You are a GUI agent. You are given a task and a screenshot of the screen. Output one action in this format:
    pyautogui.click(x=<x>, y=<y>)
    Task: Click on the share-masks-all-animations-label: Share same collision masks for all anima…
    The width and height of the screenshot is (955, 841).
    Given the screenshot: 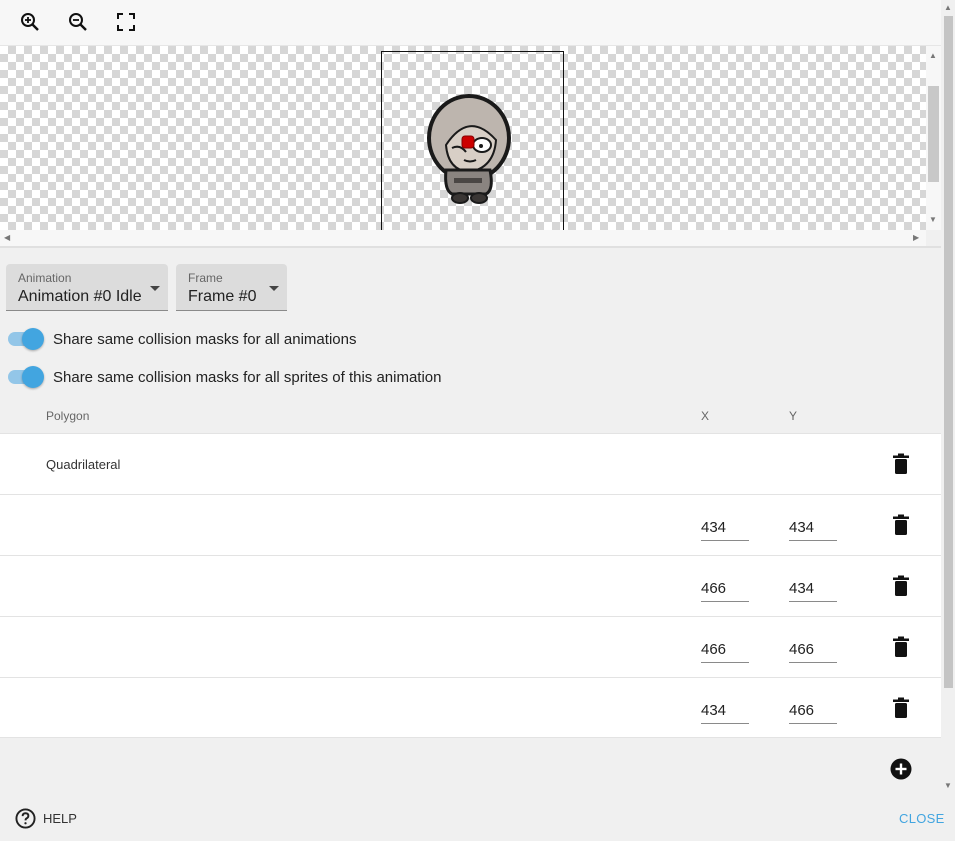 What is the action you would take?
    pyautogui.click(x=205, y=339)
    